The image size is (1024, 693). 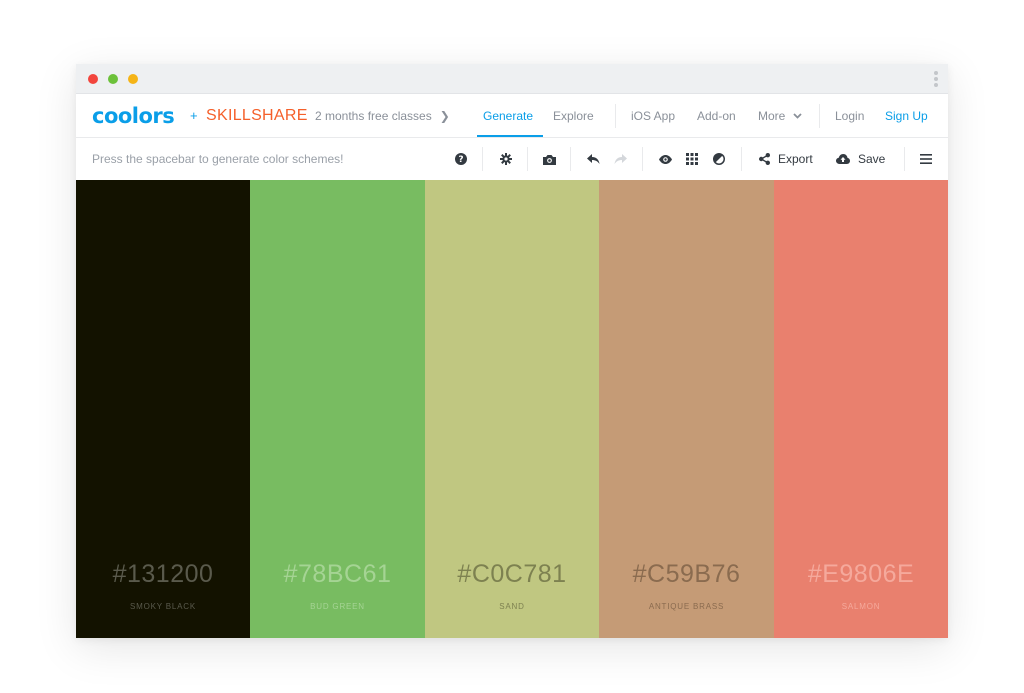 What do you see at coordinates (337, 606) in the screenshot?
I see `swatch-name: BUD GREEN` at bounding box center [337, 606].